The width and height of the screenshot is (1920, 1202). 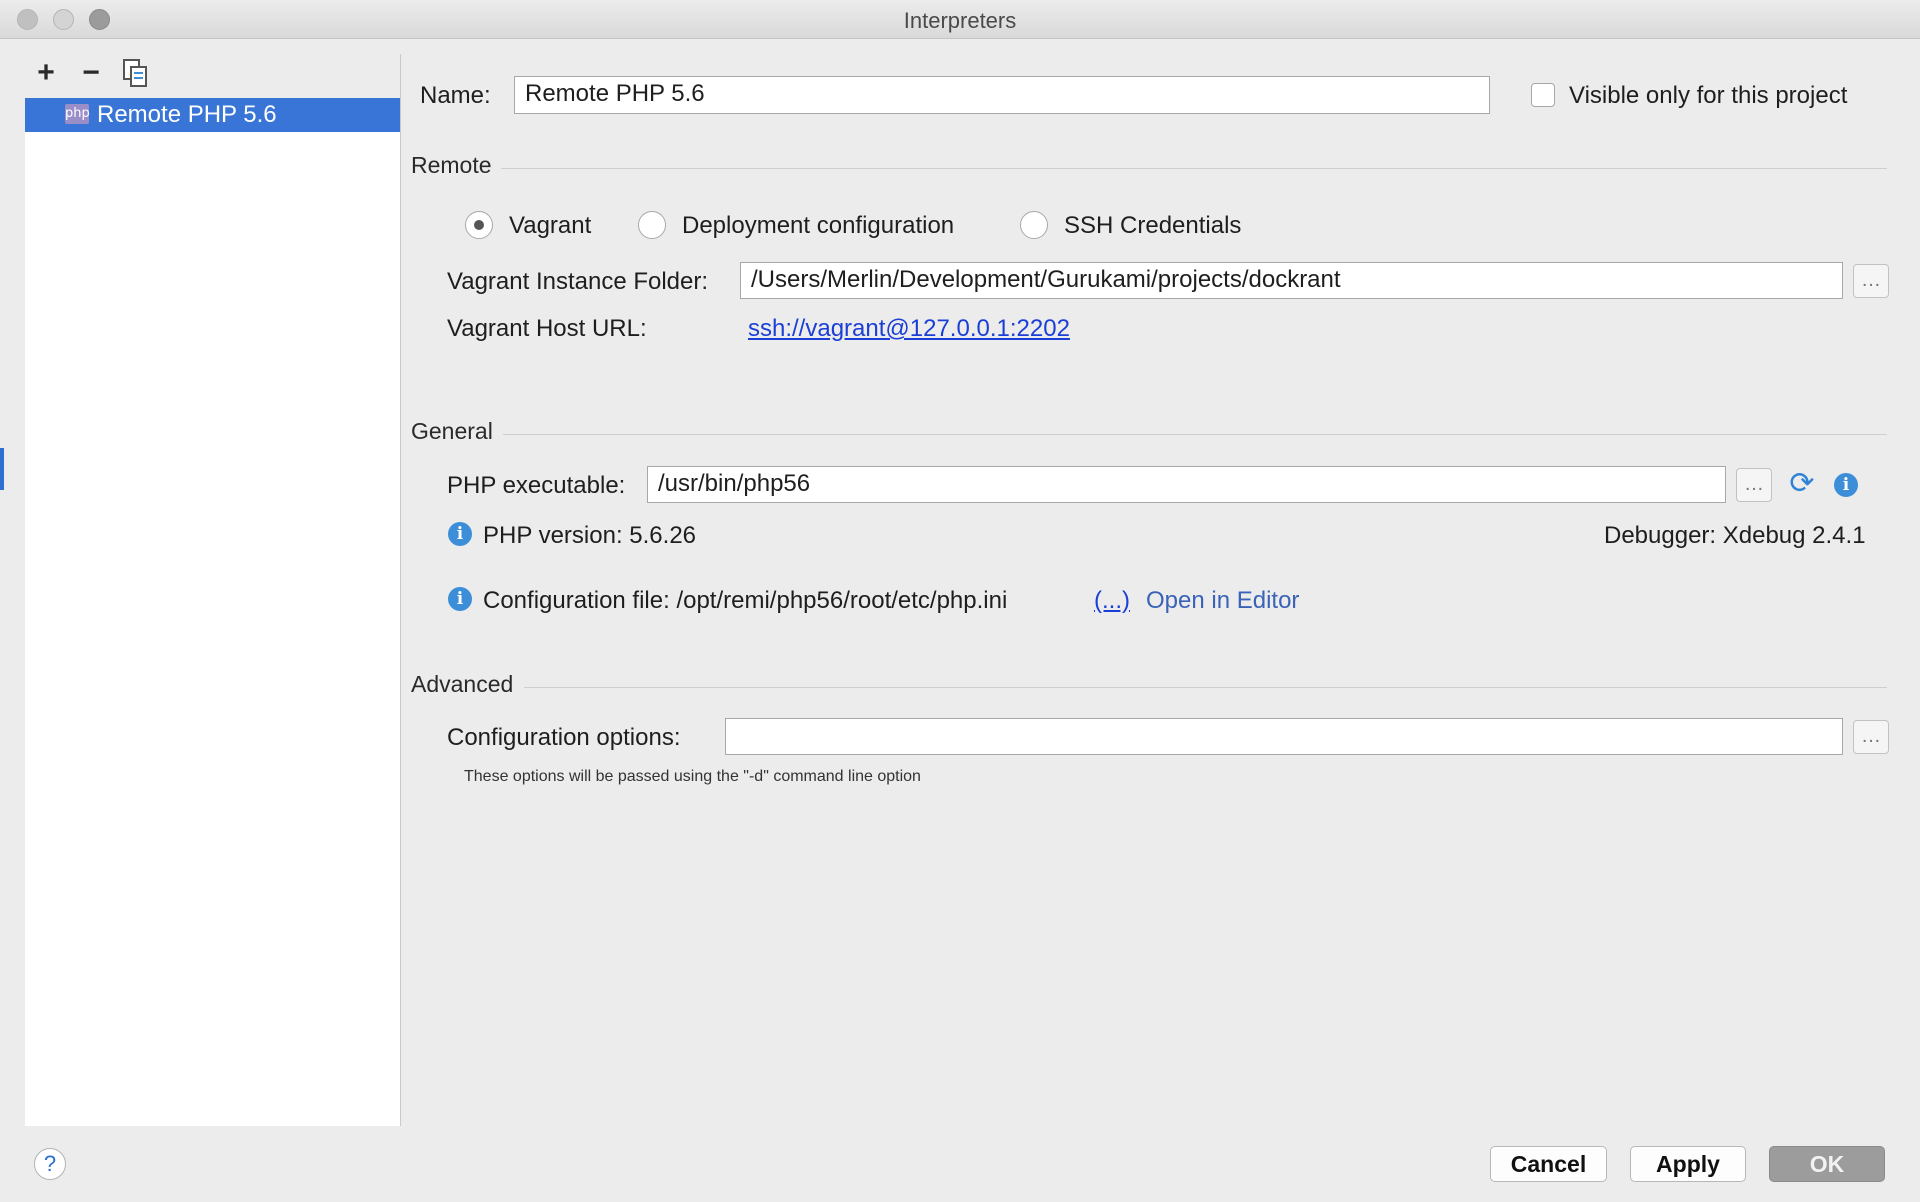 I want to click on general-section-title: General, so click(x=452, y=431).